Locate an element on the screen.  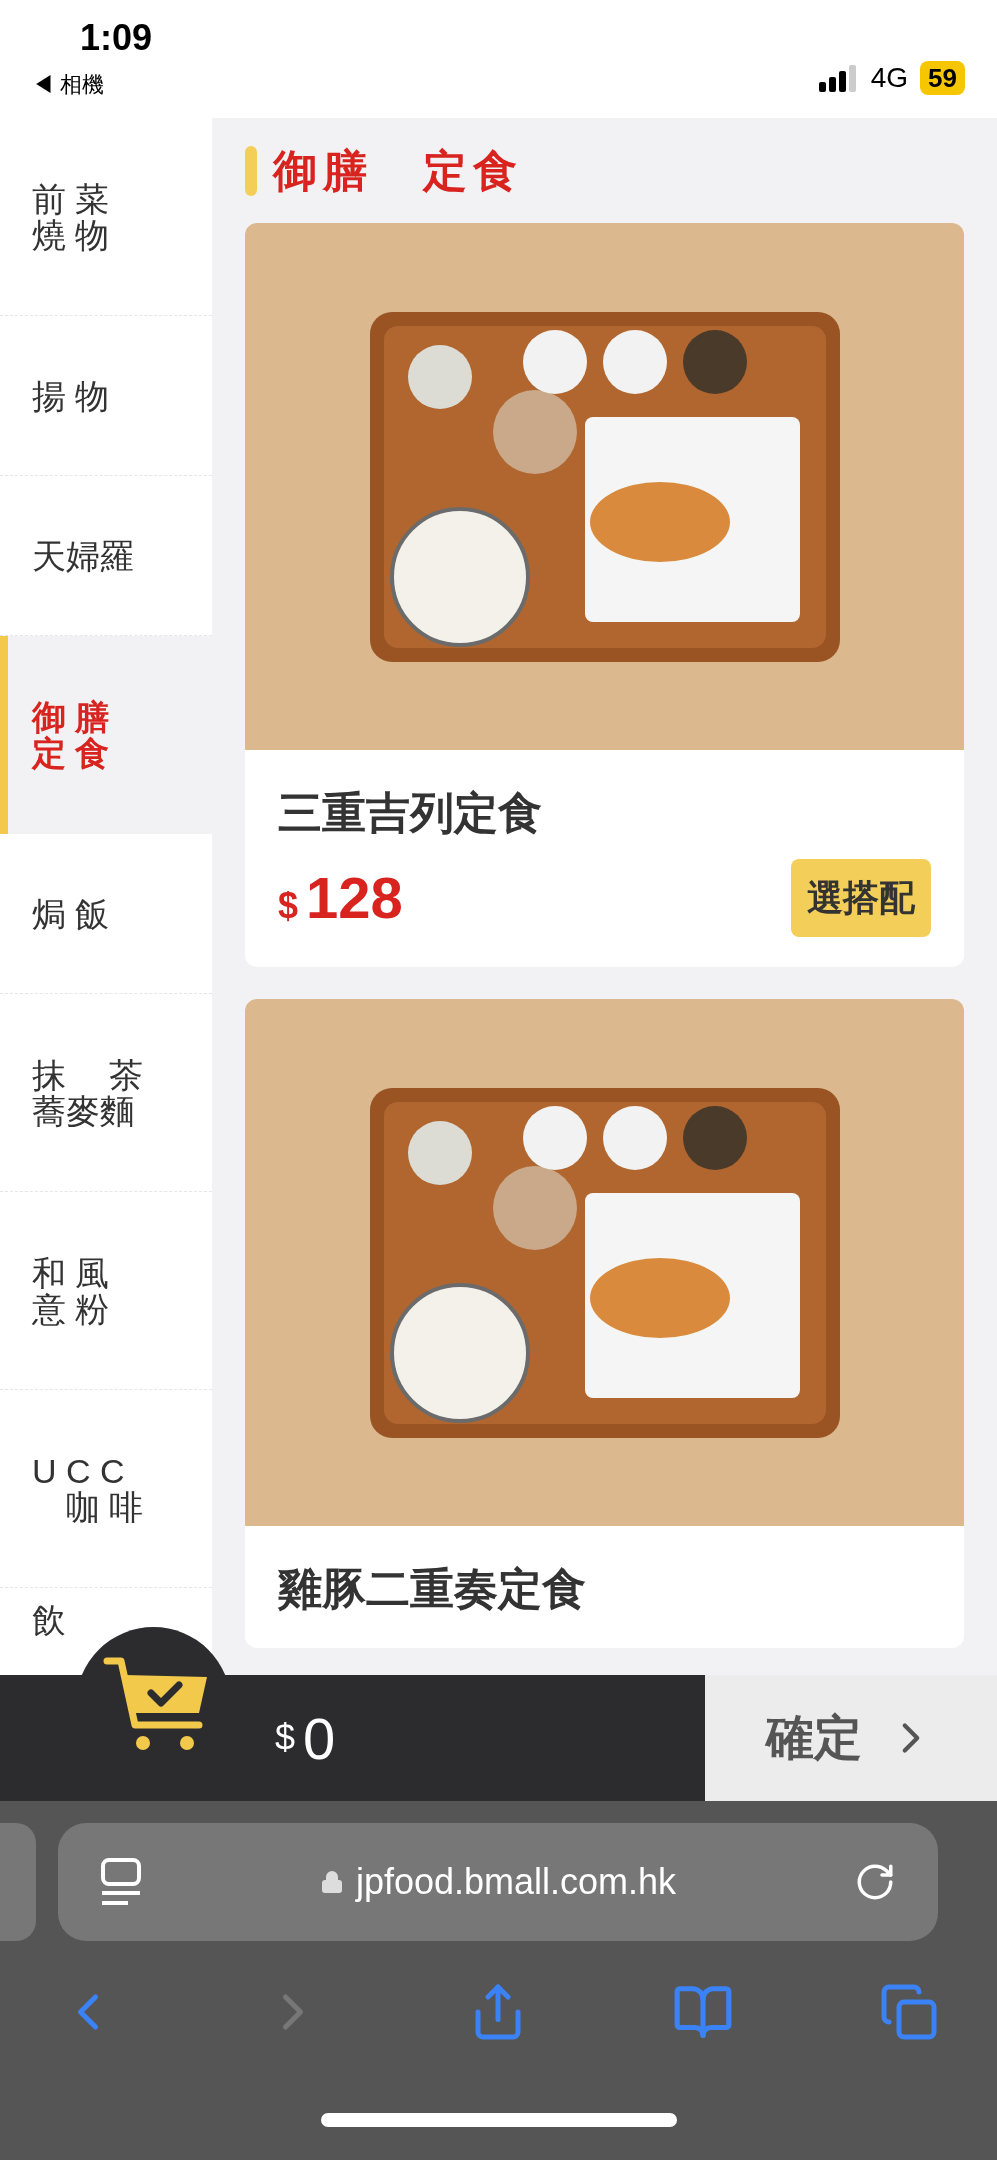
lock-icon is located at coordinates (331, 1882).